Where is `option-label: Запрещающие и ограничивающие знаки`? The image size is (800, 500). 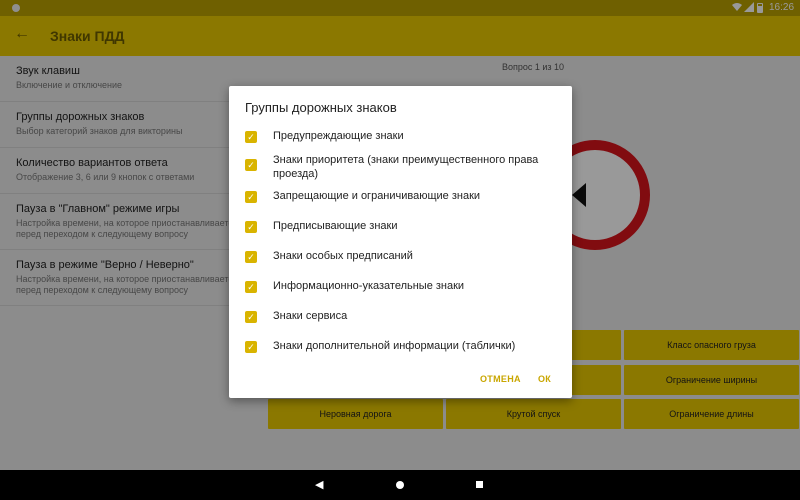 option-label: Запрещающие и ограничивающие знаки is located at coordinates (377, 196).